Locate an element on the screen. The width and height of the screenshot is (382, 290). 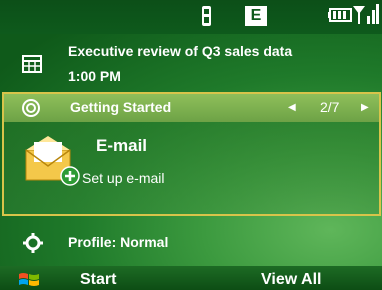
getting-started-icon is located at coordinates (31, 108).